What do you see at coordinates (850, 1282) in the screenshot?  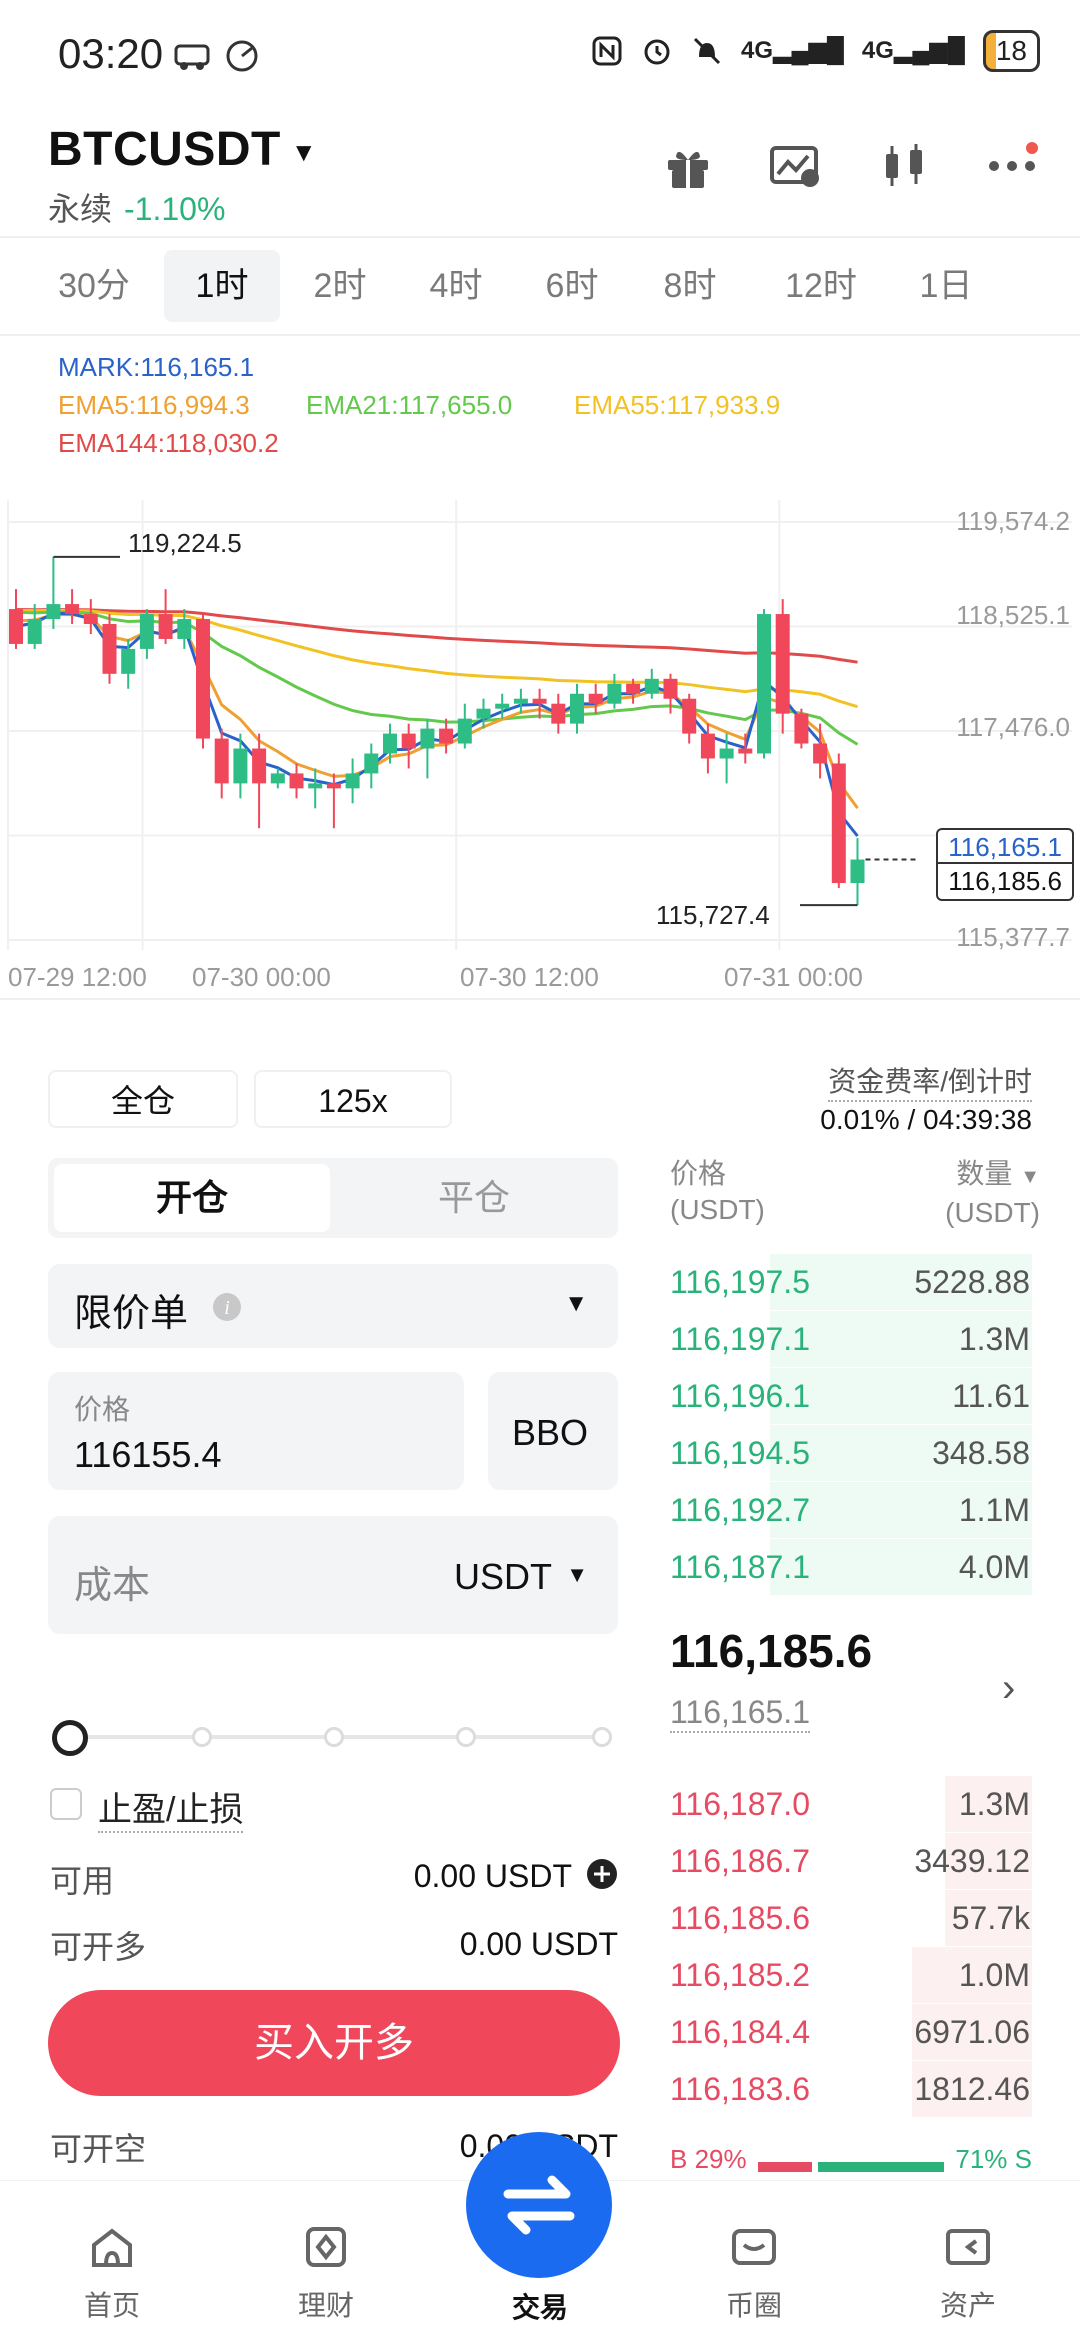 I see `orderbook-row: 116,197.5 5228.88` at bounding box center [850, 1282].